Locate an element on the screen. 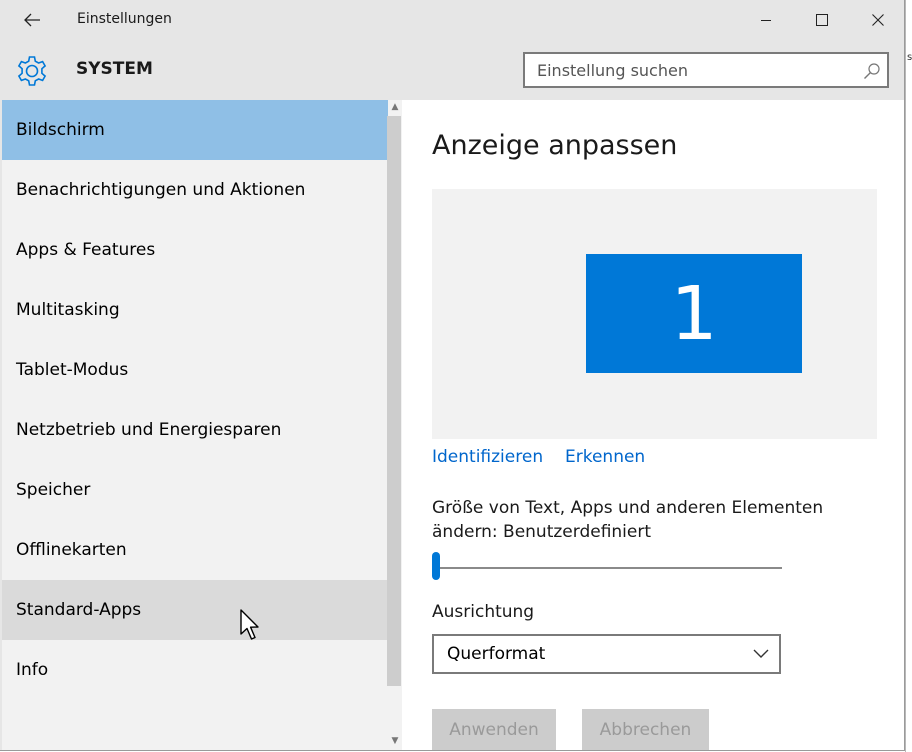 This screenshot has height=752, width=912. scroll-up-icon: ▲ is located at coordinates (395, 107).